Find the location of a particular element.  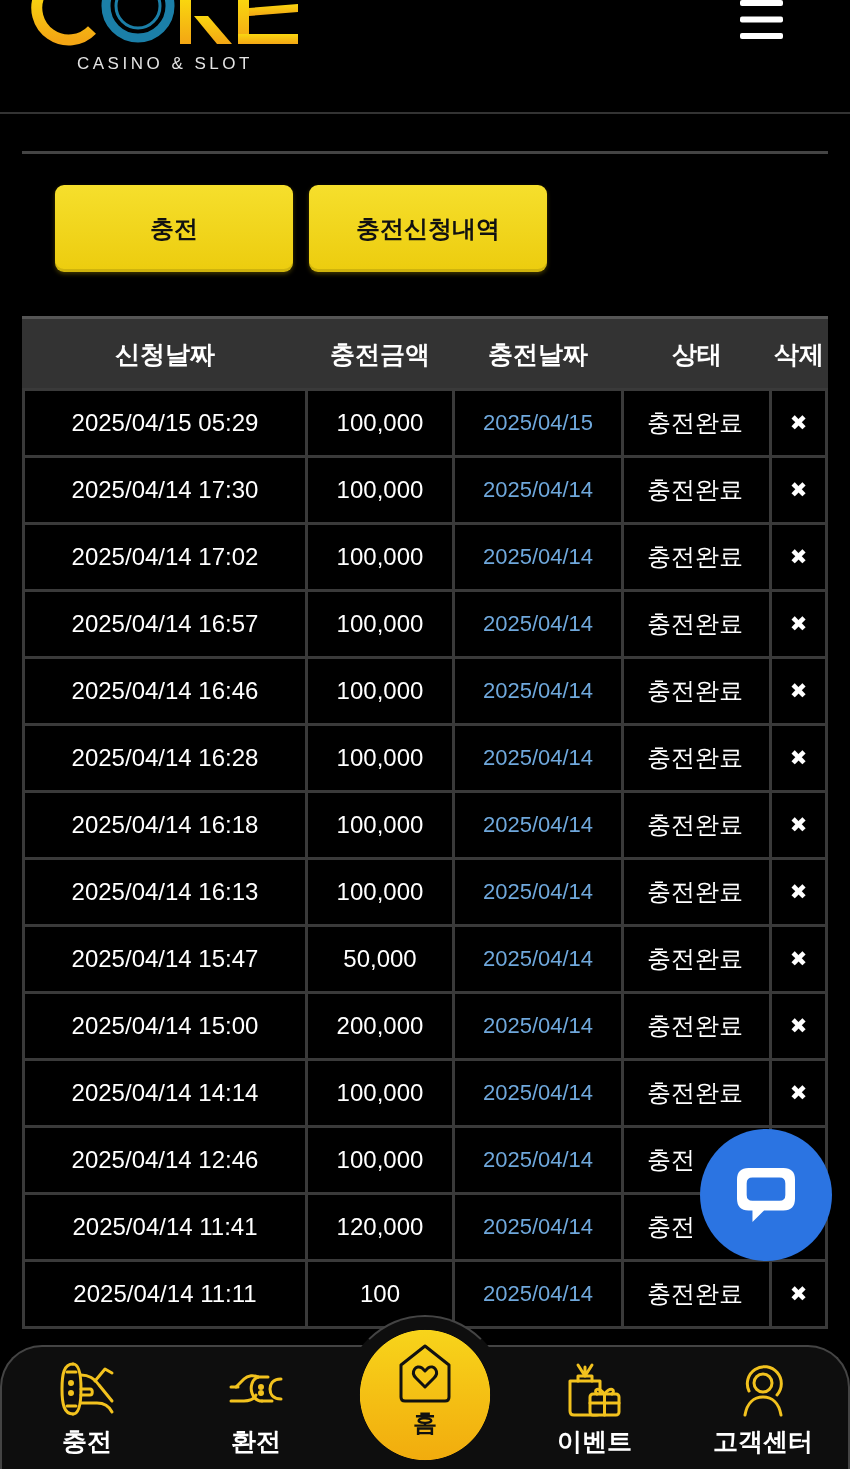

table-cell: 2025/04/14 11:41 is located at coordinates (165, 1227).